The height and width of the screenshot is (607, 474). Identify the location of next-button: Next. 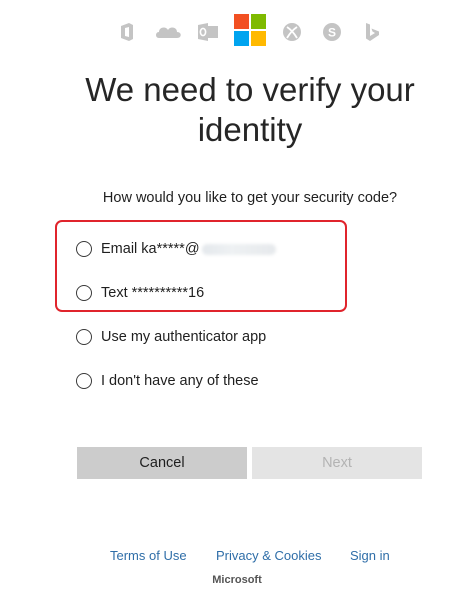
(337, 463).